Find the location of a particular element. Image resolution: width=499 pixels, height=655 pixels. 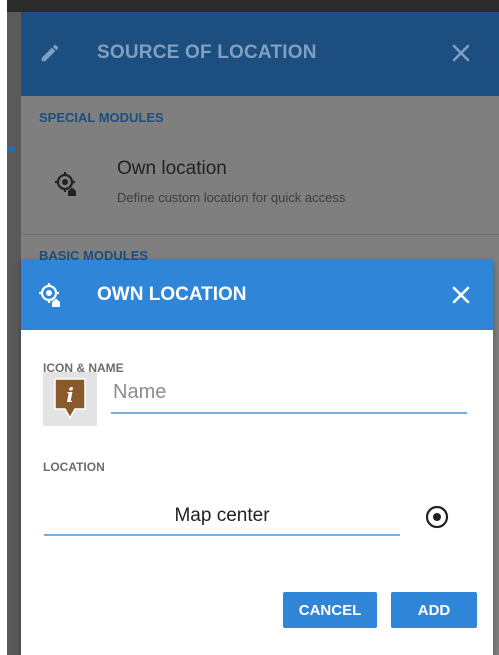

section-header-basic: BASIC MODULES is located at coordinates (94, 254).